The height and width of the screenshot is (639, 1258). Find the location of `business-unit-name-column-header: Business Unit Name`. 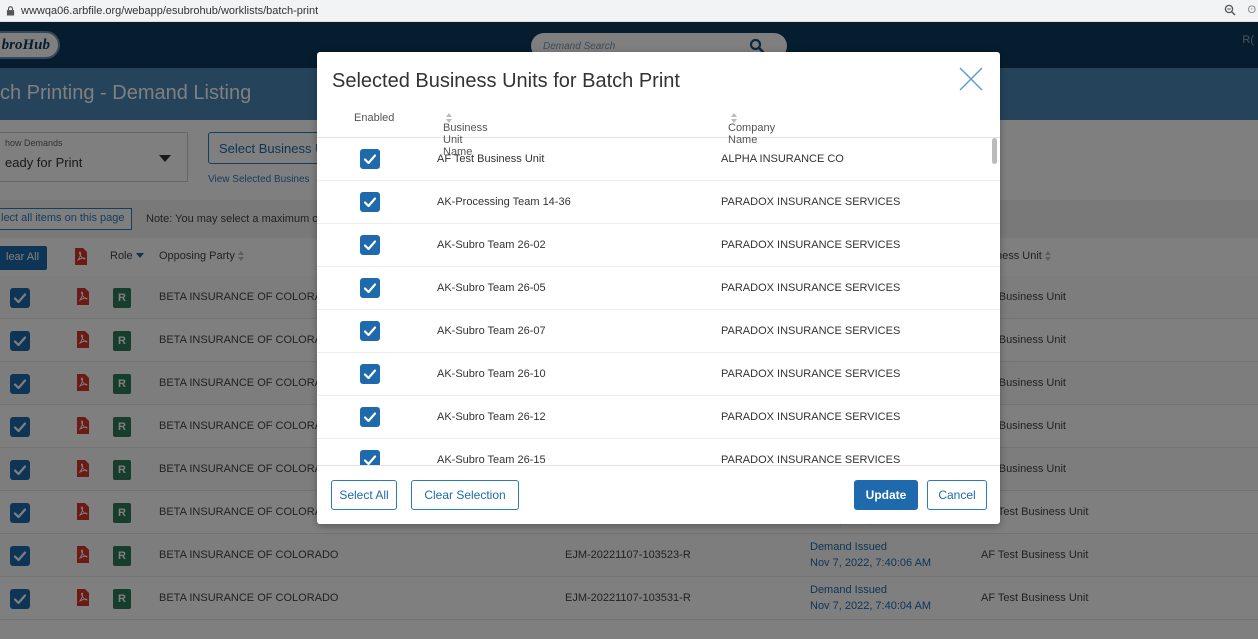

business-unit-name-column-header: Business Unit Name is located at coordinates (465, 135).